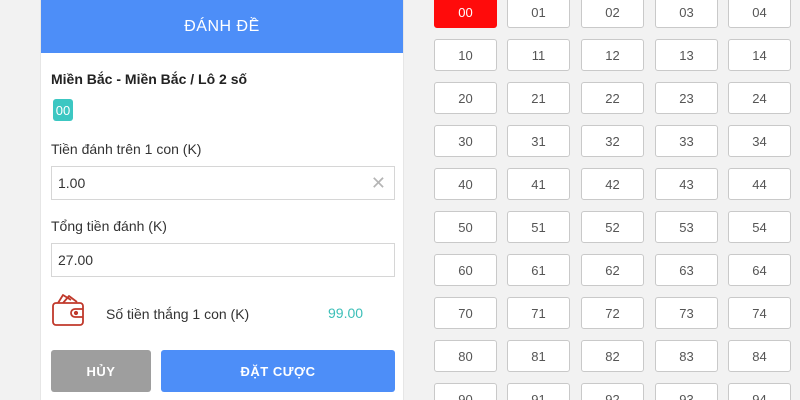 The image size is (800, 400). Describe the element at coordinates (149, 79) in the screenshot. I see `bet-type-title: Miền Bắc - Miền Bắc / Lô 2 số` at that location.